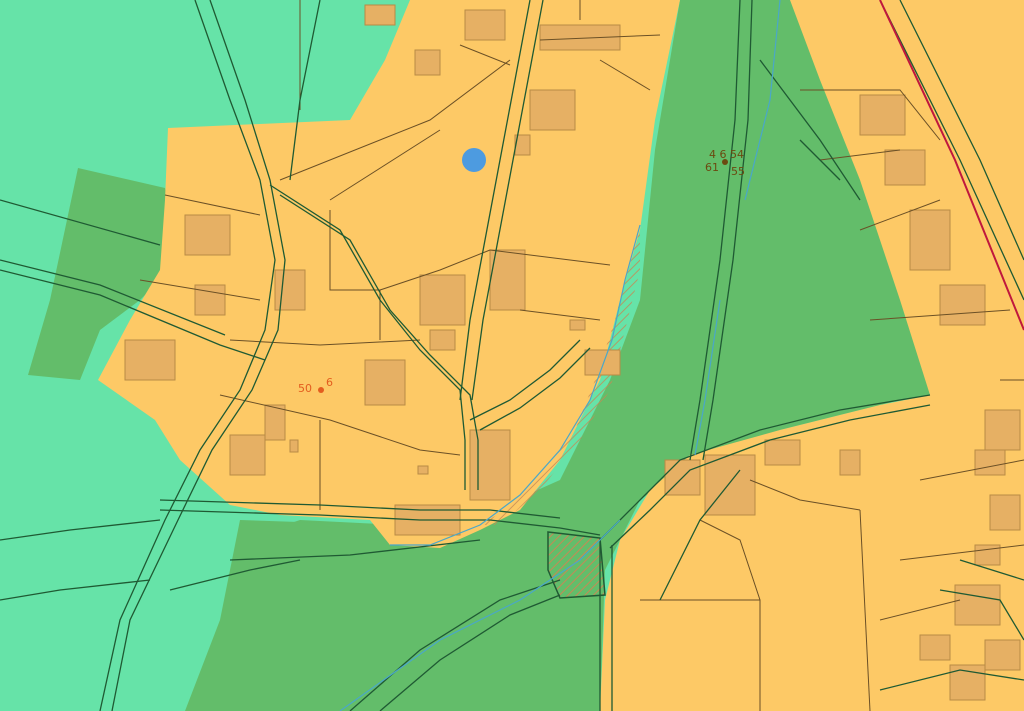 The image size is (1024, 711). Describe the element at coordinates (474, 160) in the screenshot. I see `location-dot-icon` at that location.